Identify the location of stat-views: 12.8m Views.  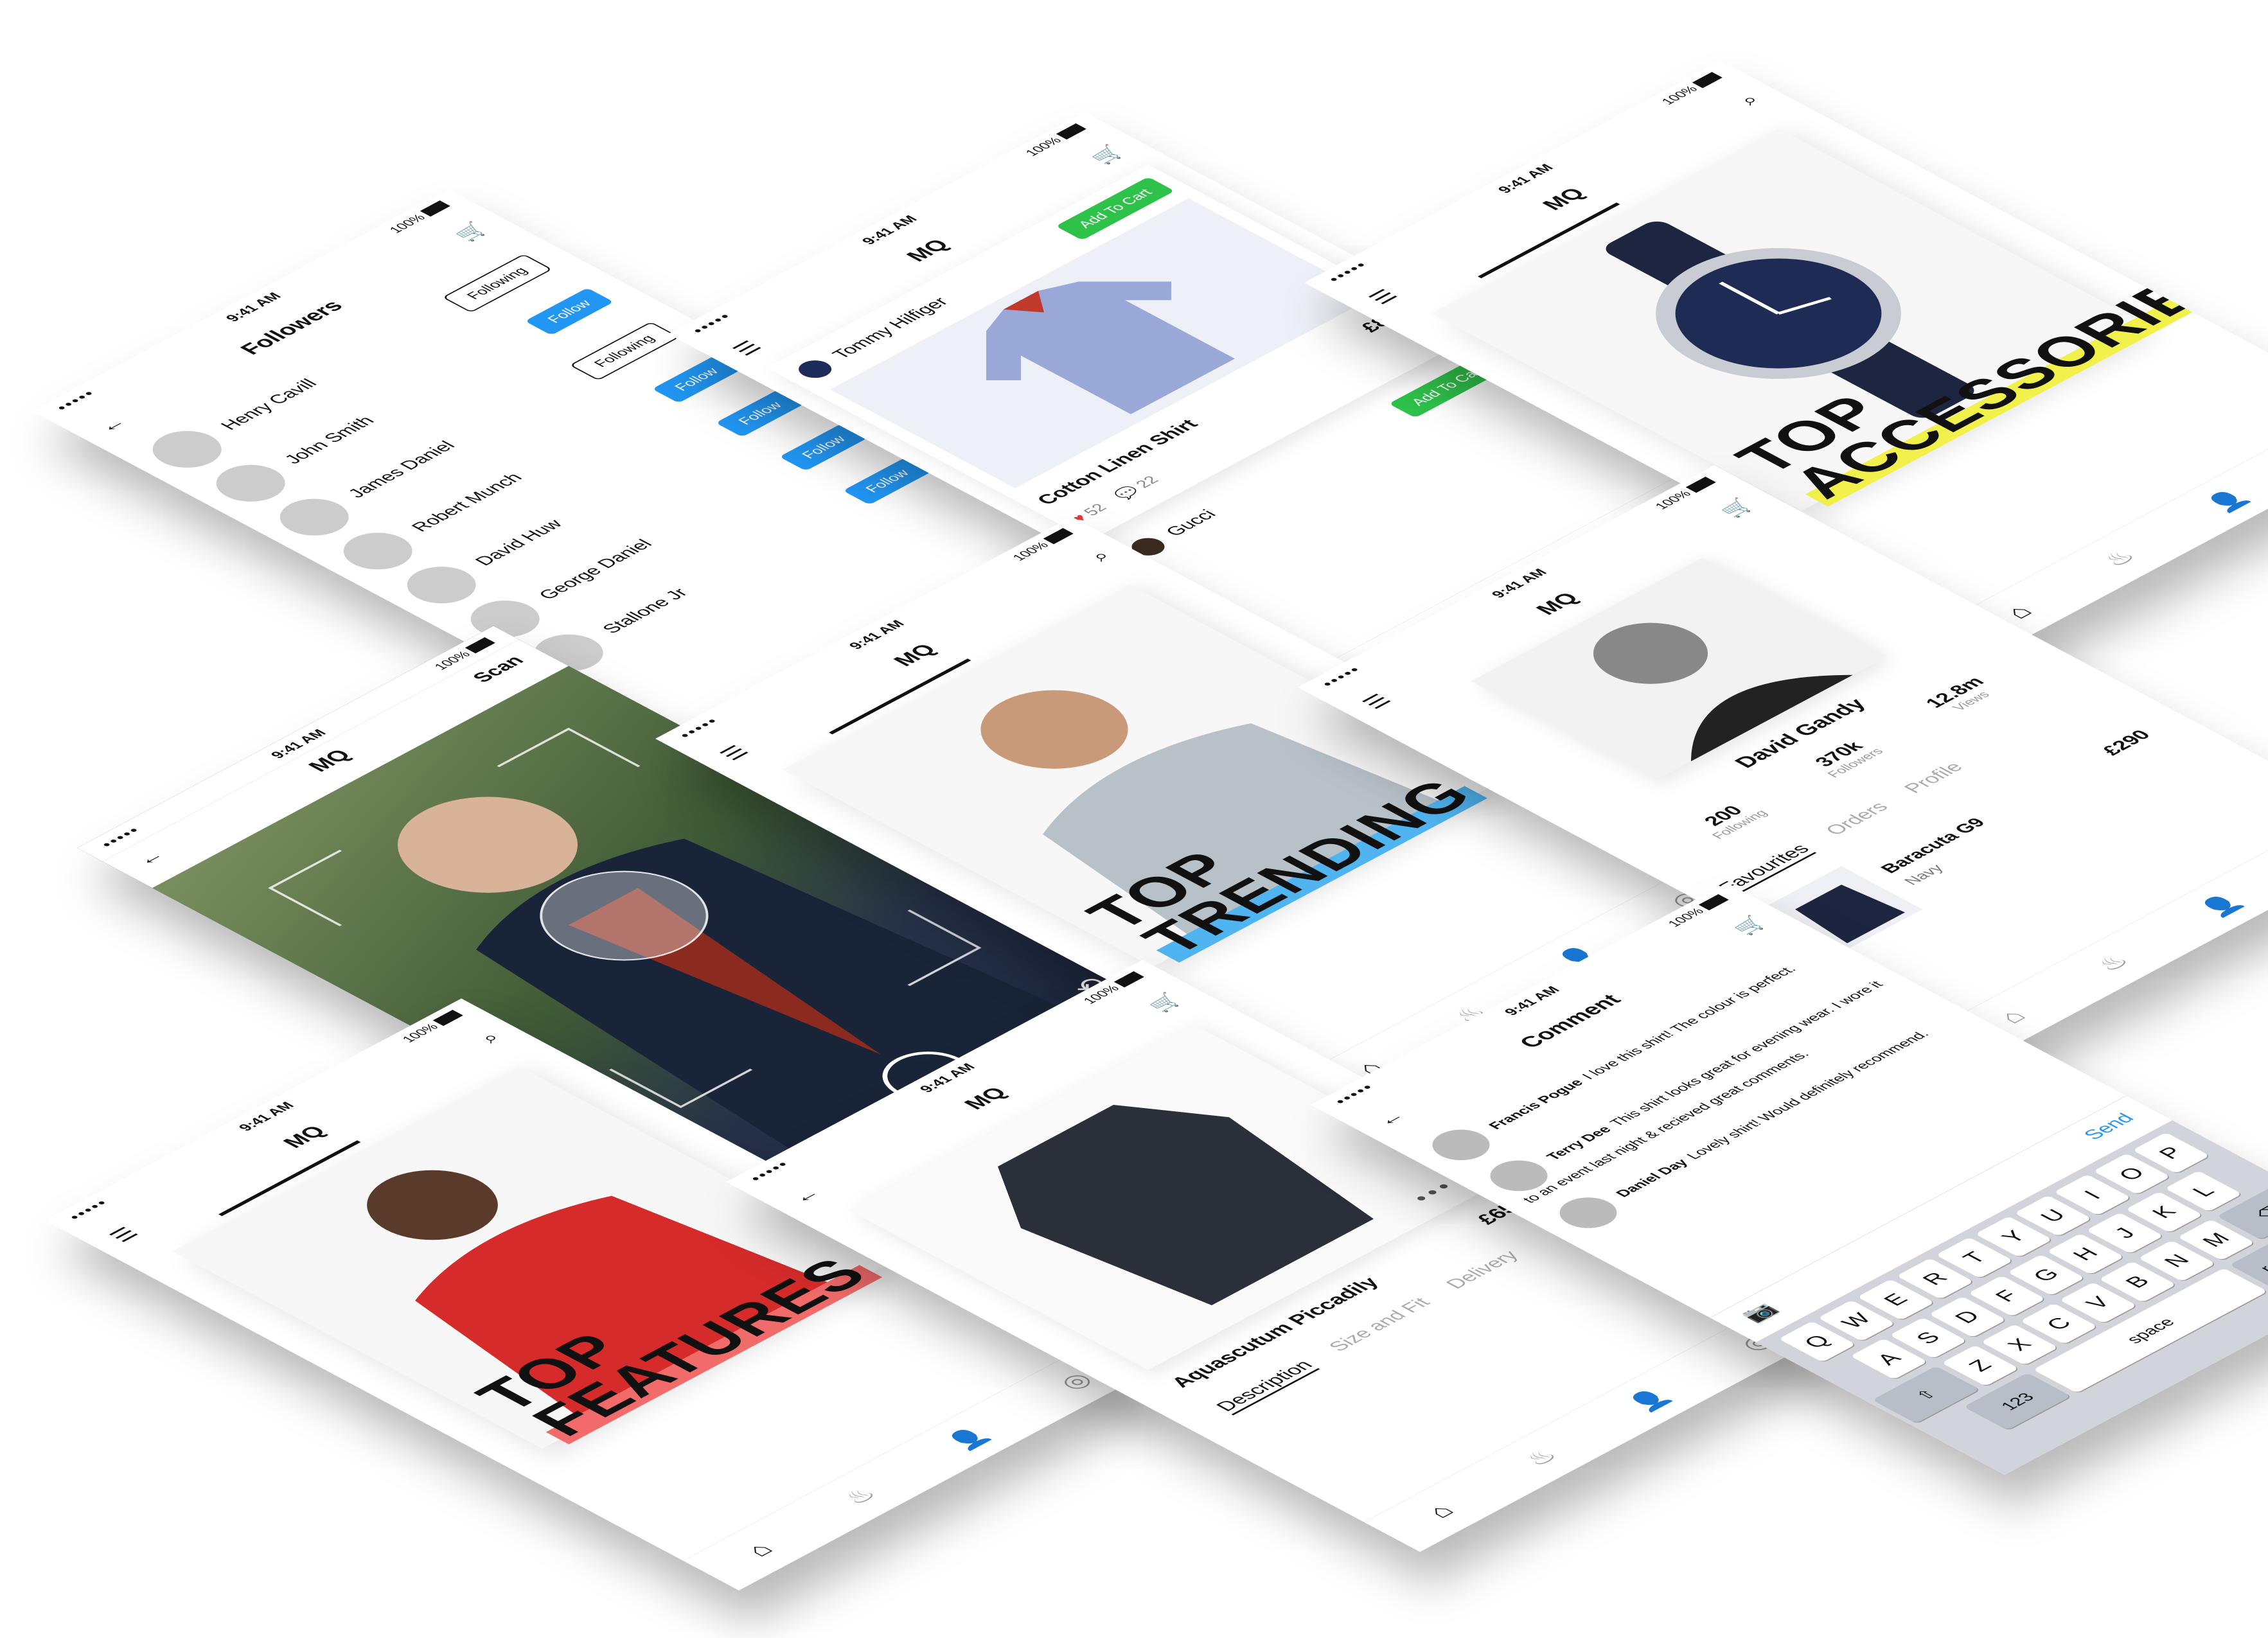
(1957, 693).